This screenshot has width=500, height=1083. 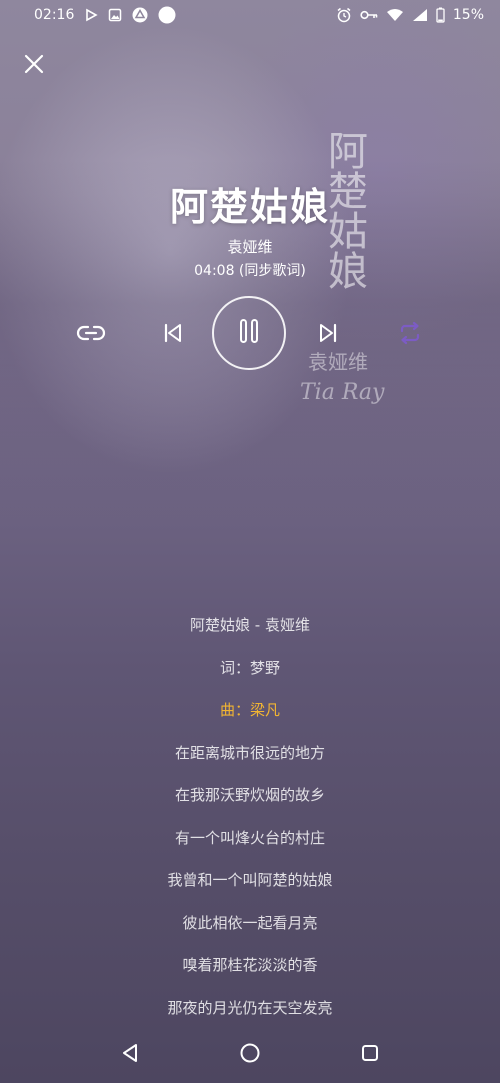 I want to click on pause-button, so click(x=249, y=333).